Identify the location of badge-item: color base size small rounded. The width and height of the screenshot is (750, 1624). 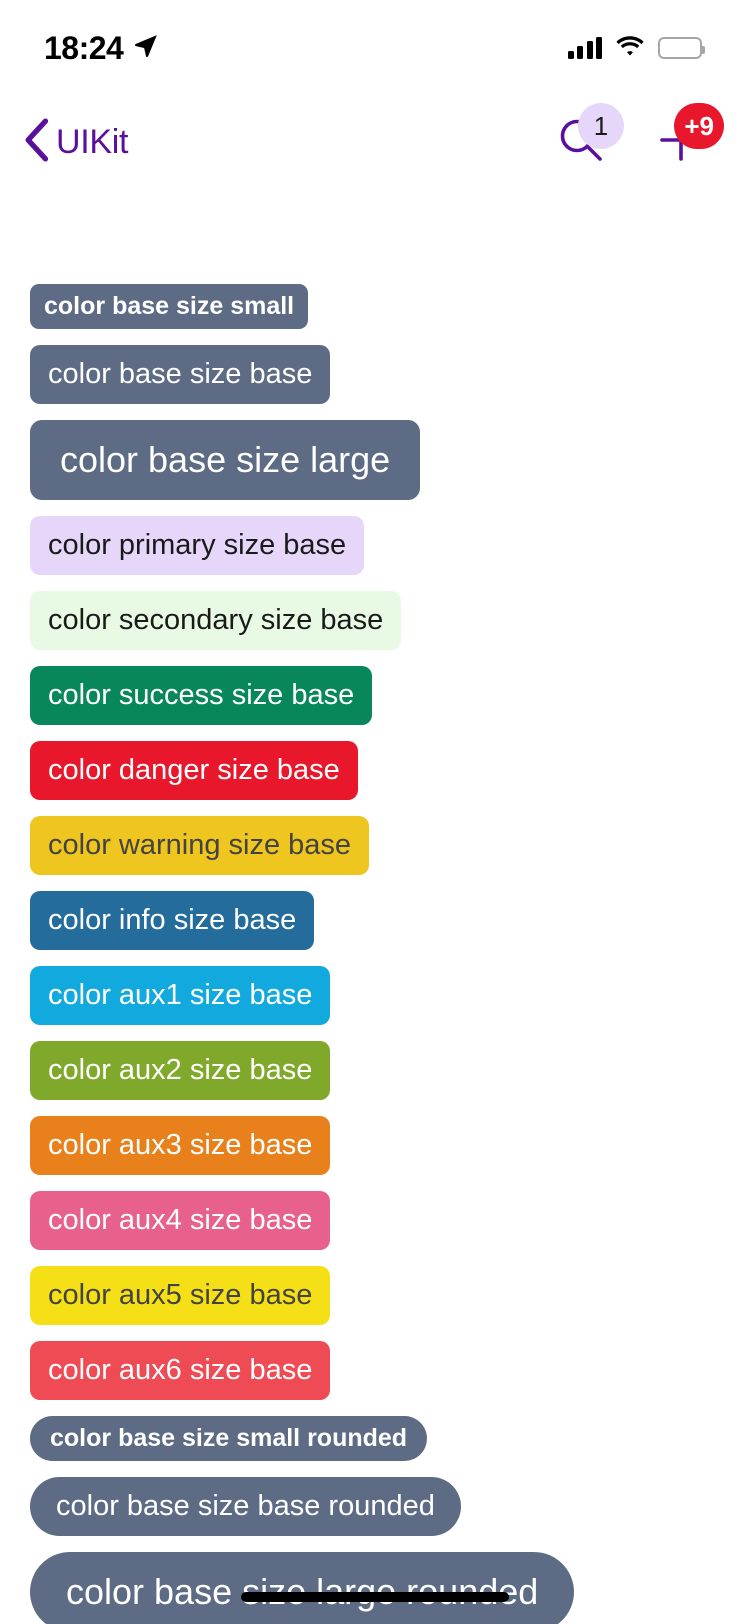
(229, 1438).